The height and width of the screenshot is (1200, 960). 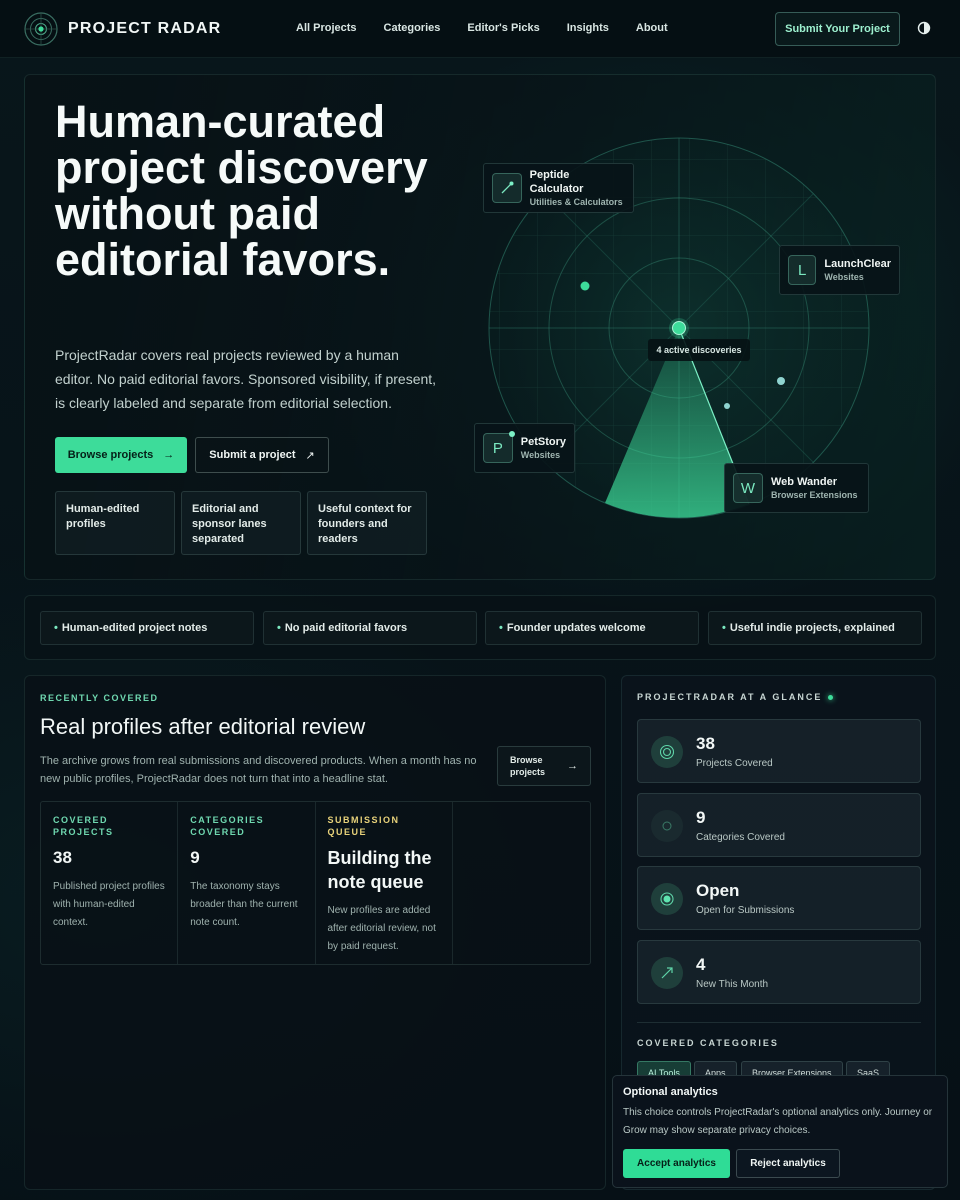 What do you see at coordinates (701, 817) in the screenshot?
I see `glance-value: 9` at bounding box center [701, 817].